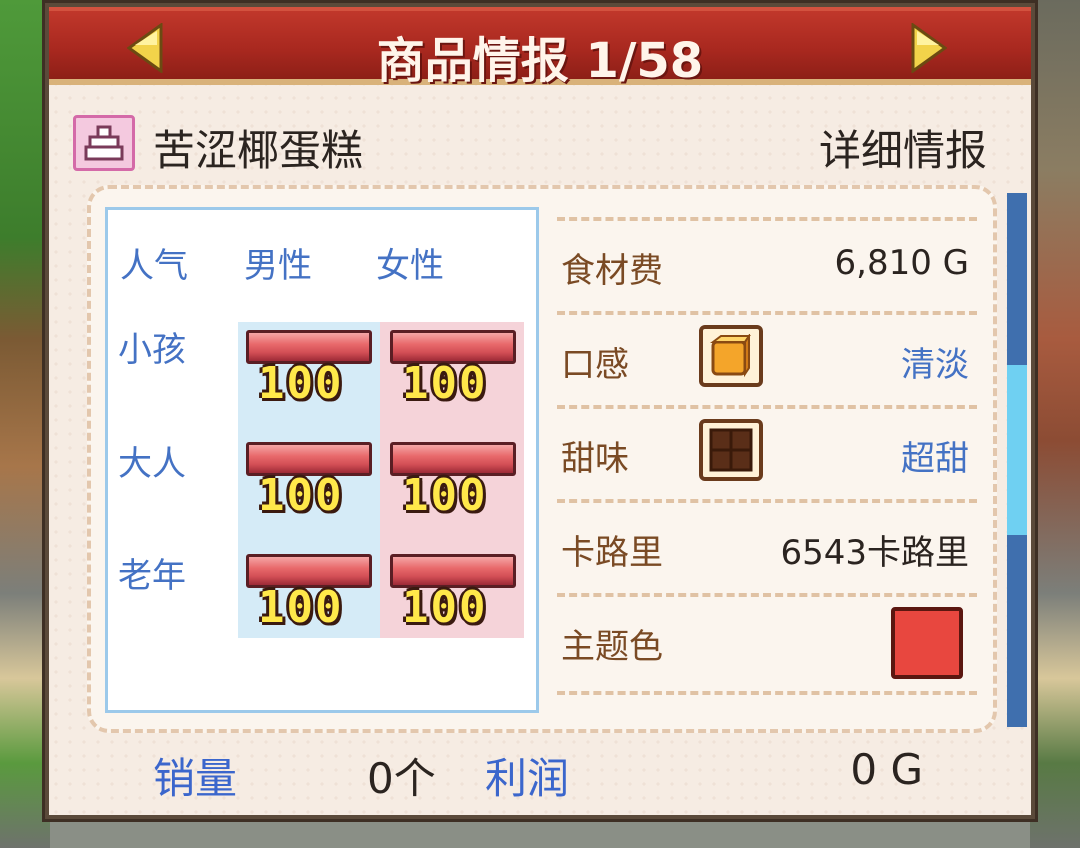  I want to click on triangle-right-icon, so click(929, 48).